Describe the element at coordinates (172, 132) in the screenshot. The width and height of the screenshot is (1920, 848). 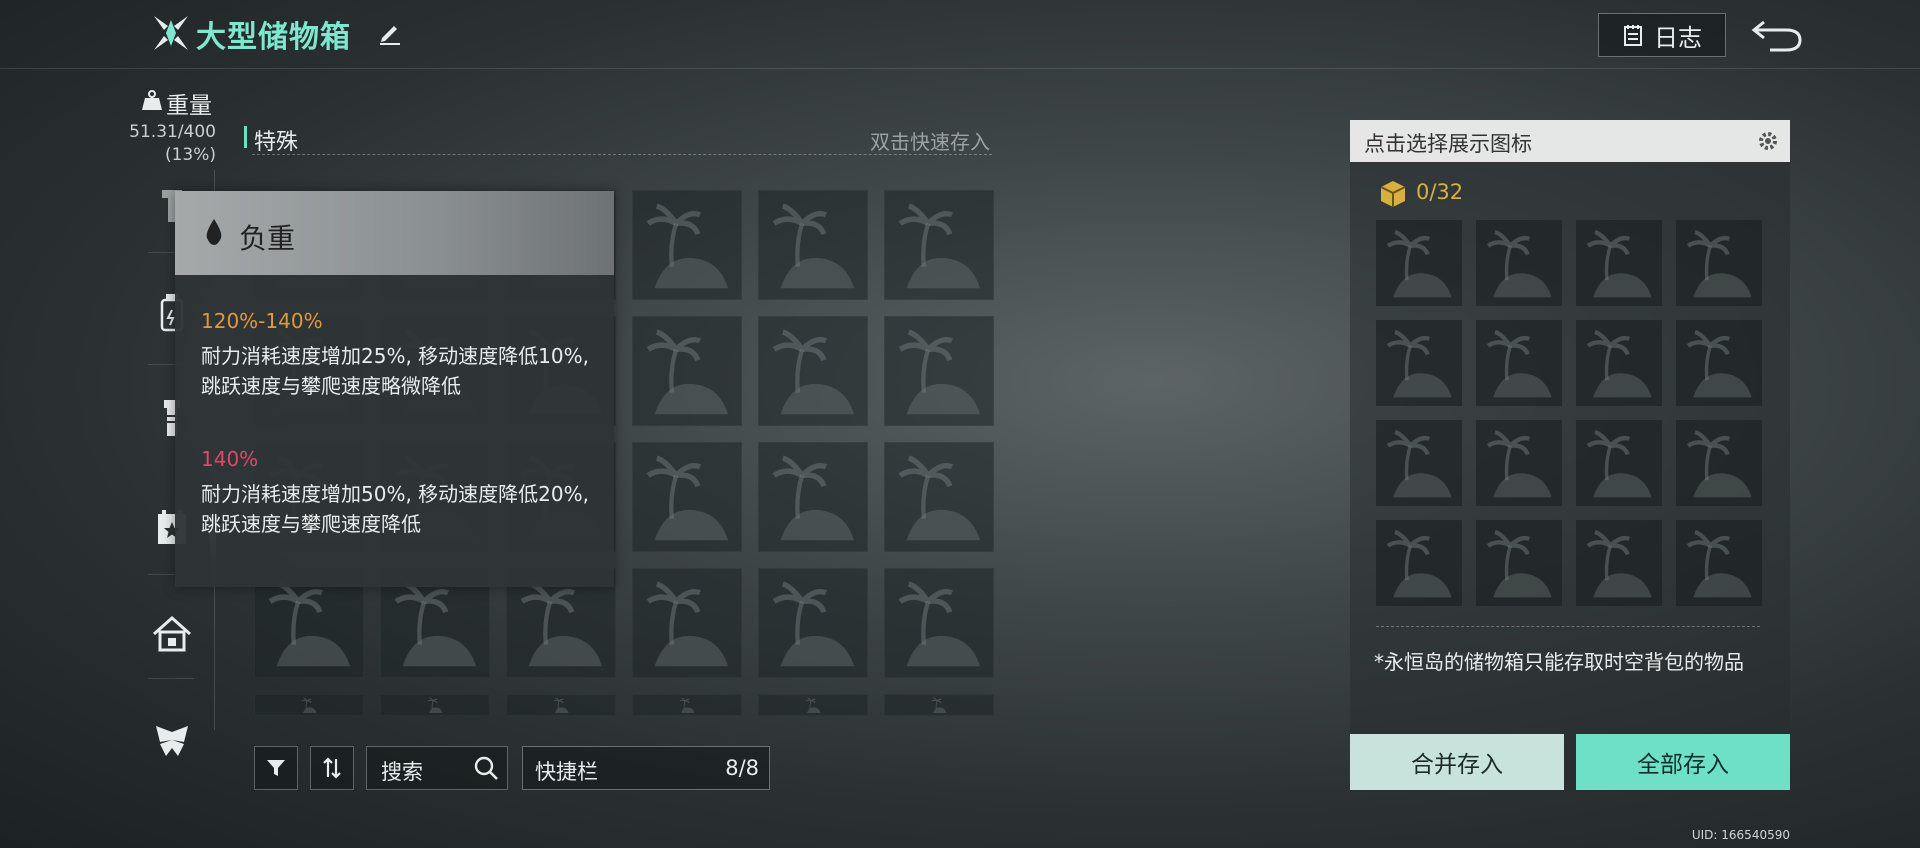
I see `weight-value: 51.31/400` at that location.